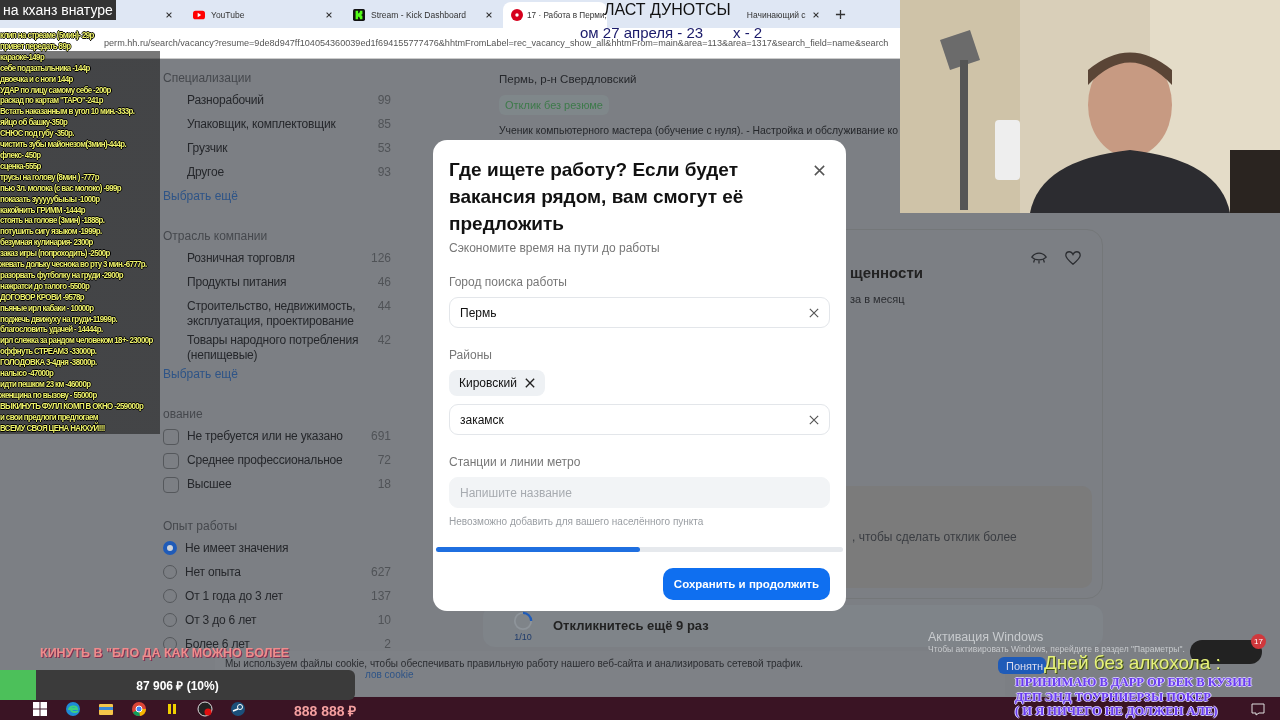 Image resolution: width=1280 pixels, height=720 pixels. Describe the element at coordinates (262, 124) in the screenshot. I see `filter-label: Упаковщик, комплектовщик` at that location.